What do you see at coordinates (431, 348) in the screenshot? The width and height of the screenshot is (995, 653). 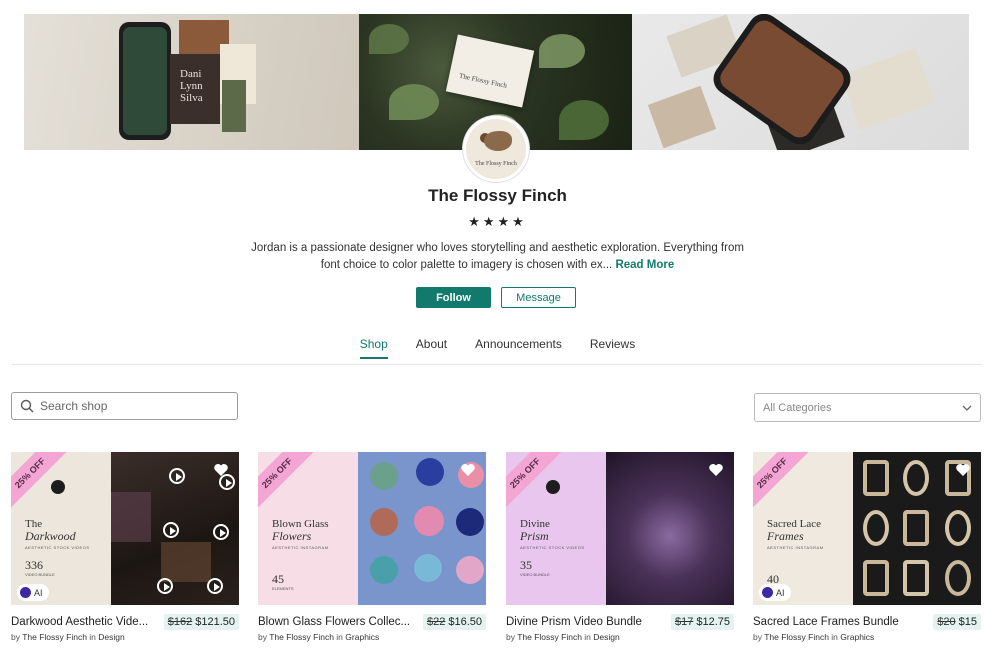 I see `tab-about: About` at bounding box center [431, 348].